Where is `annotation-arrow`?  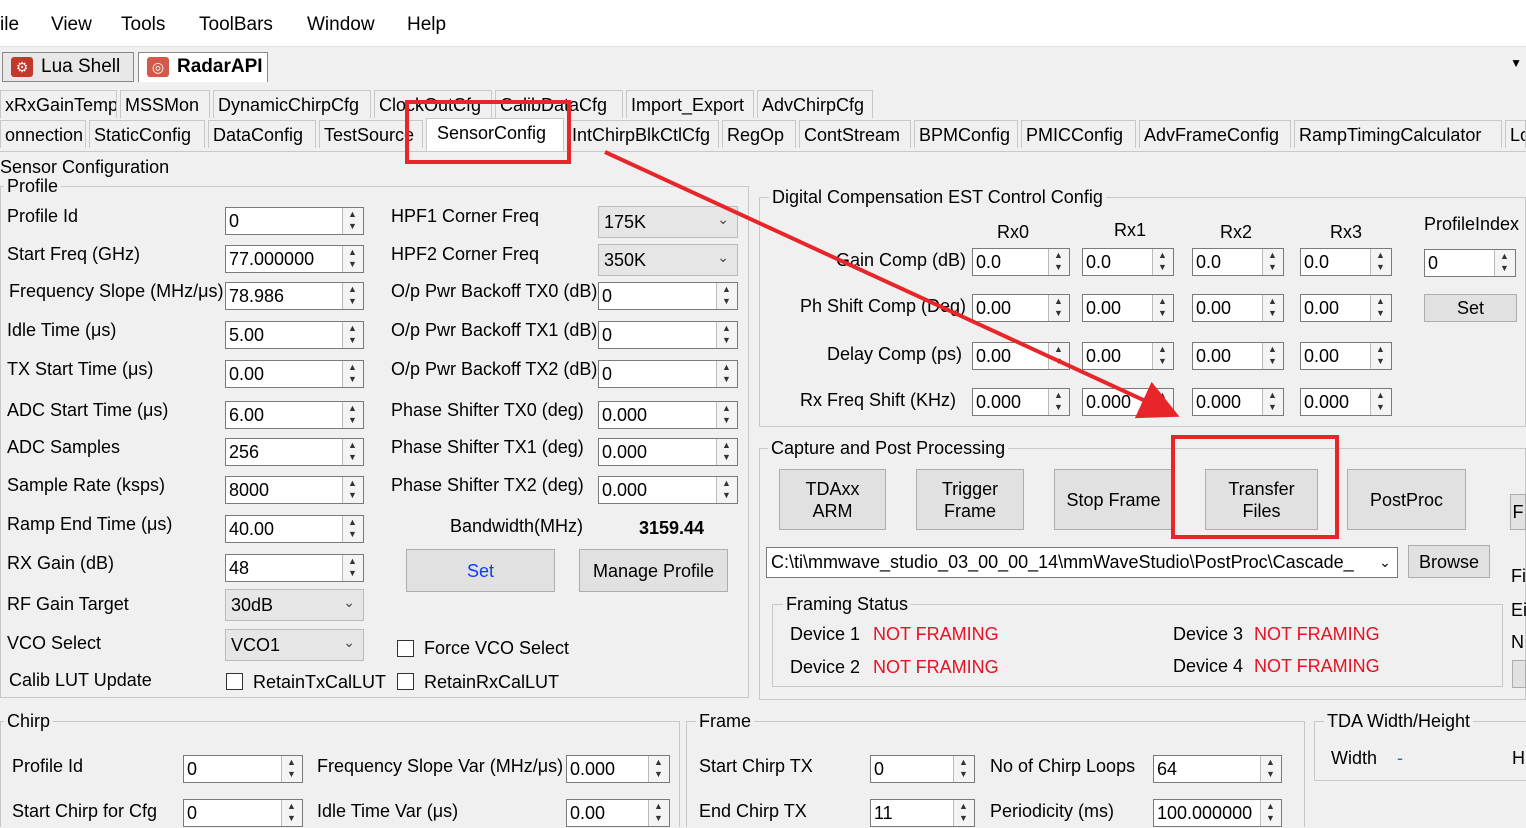
annotation-arrow is located at coordinates (892, 284).